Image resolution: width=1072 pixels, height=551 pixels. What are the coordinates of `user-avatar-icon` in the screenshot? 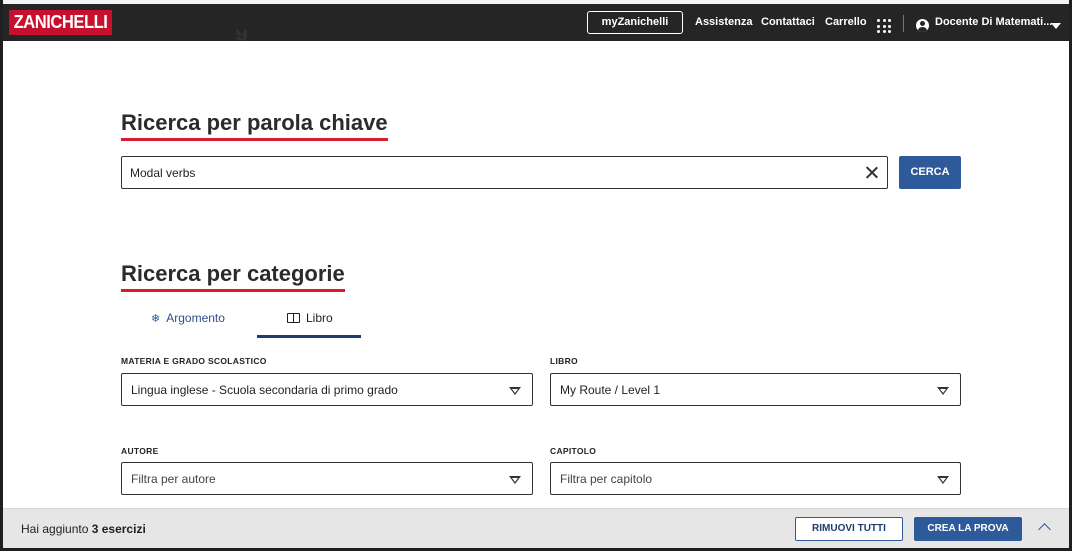 It's located at (922, 25).